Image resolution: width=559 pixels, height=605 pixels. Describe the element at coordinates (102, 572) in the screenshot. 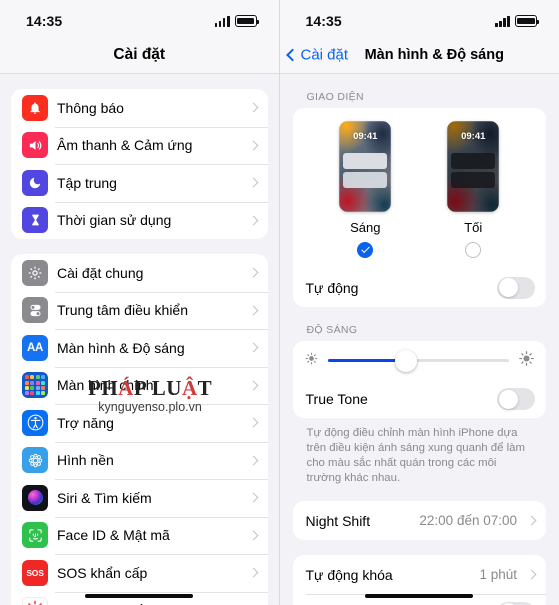

I see `sidebar-item-label: SOS khẩn cấp` at that location.